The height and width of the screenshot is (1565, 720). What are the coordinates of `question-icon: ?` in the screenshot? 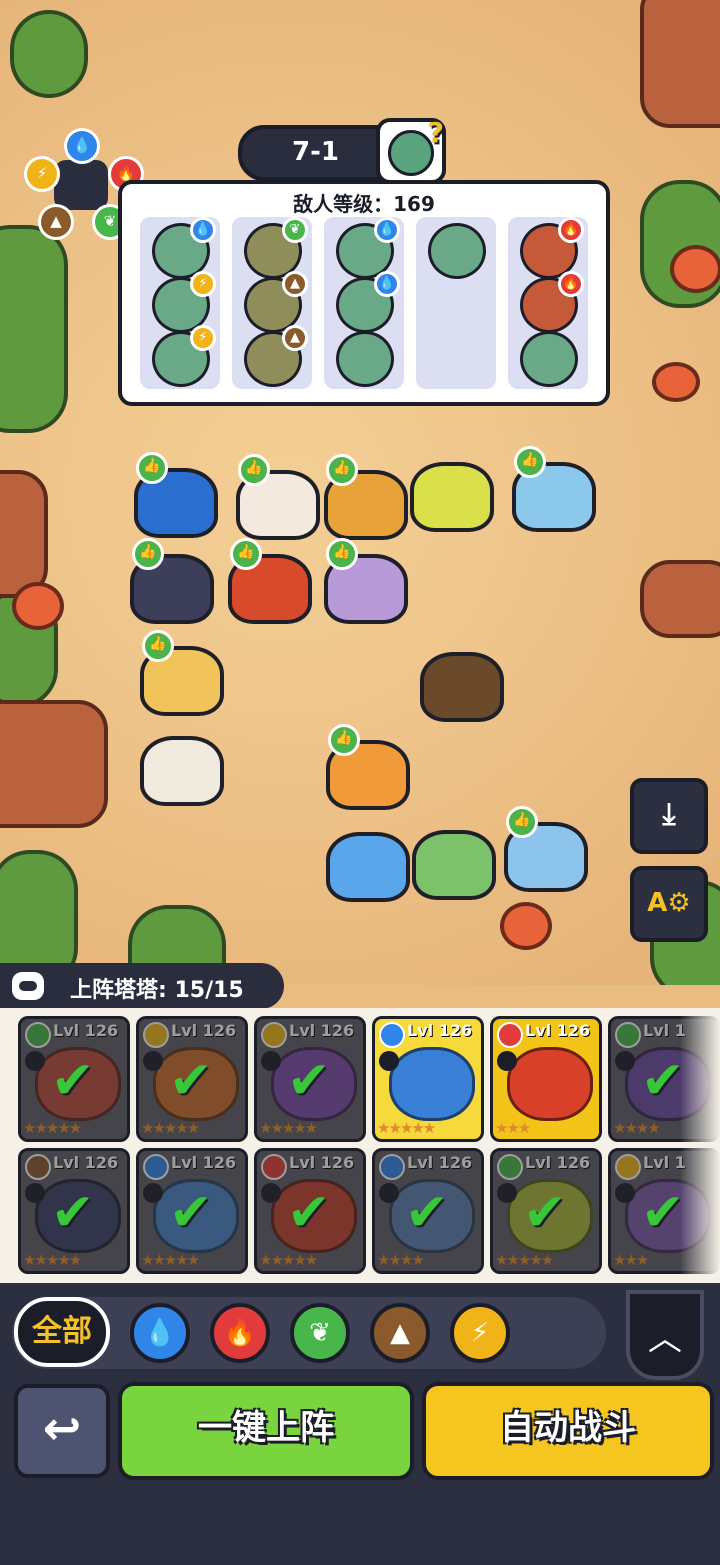 It's located at (435, 132).